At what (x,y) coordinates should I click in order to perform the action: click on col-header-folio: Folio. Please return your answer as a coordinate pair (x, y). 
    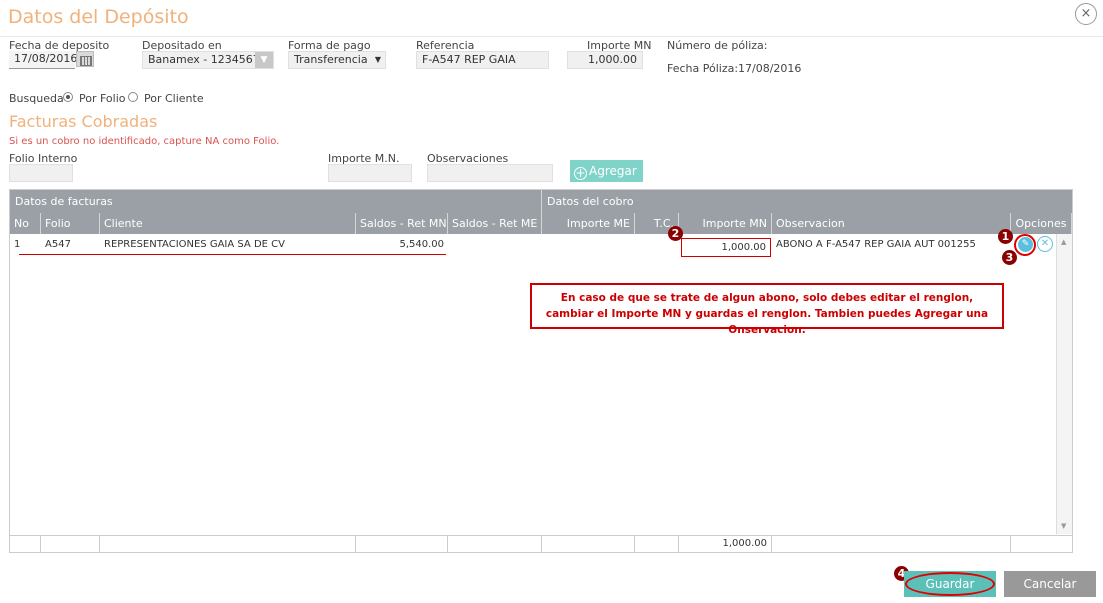
    Looking at the image, I should click on (70, 223).